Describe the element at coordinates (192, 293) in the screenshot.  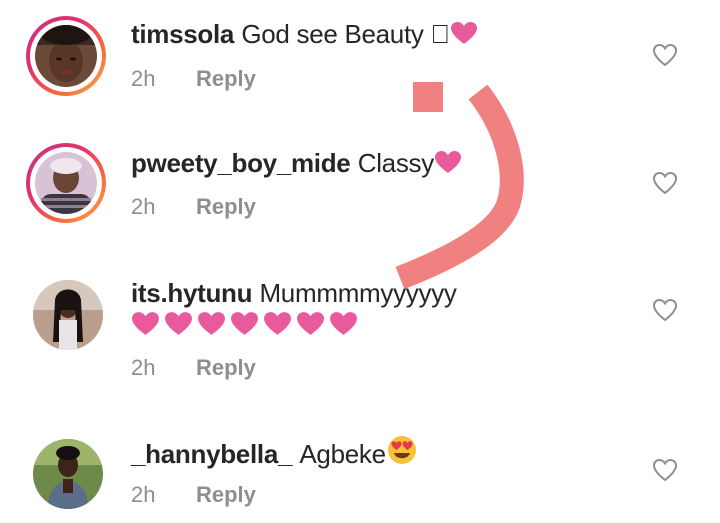
I see `comment-username: its.hytunu` at that location.